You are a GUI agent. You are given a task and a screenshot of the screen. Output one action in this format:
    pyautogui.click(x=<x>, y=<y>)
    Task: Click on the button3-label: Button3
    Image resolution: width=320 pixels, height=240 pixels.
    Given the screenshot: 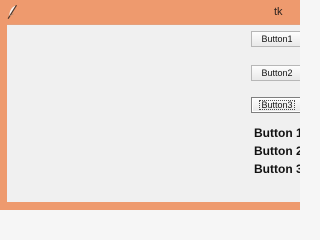 What is the action you would take?
    pyautogui.click(x=277, y=105)
    